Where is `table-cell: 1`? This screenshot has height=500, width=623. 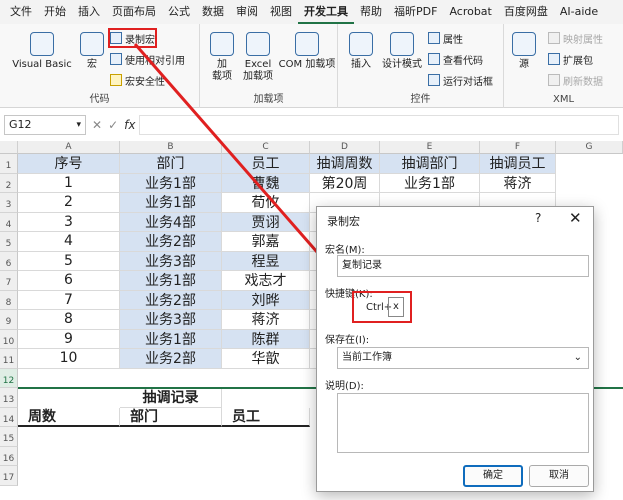
table-cell: 1 is located at coordinates (69, 183).